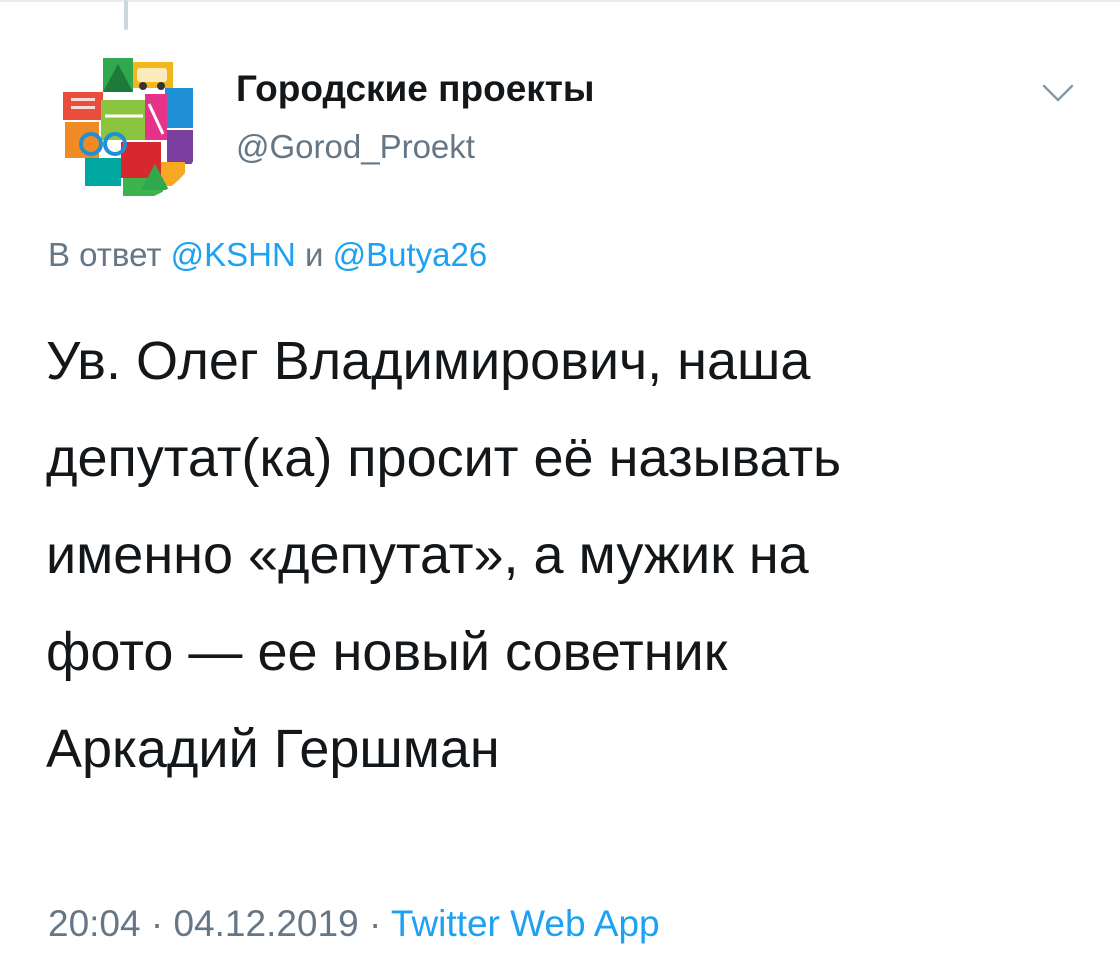 Image resolution: width=1120 pixels, height=973 pixels. I want to click on tweet-text-line: Ув. Олег Владимирович, наша, so click(428, 361).